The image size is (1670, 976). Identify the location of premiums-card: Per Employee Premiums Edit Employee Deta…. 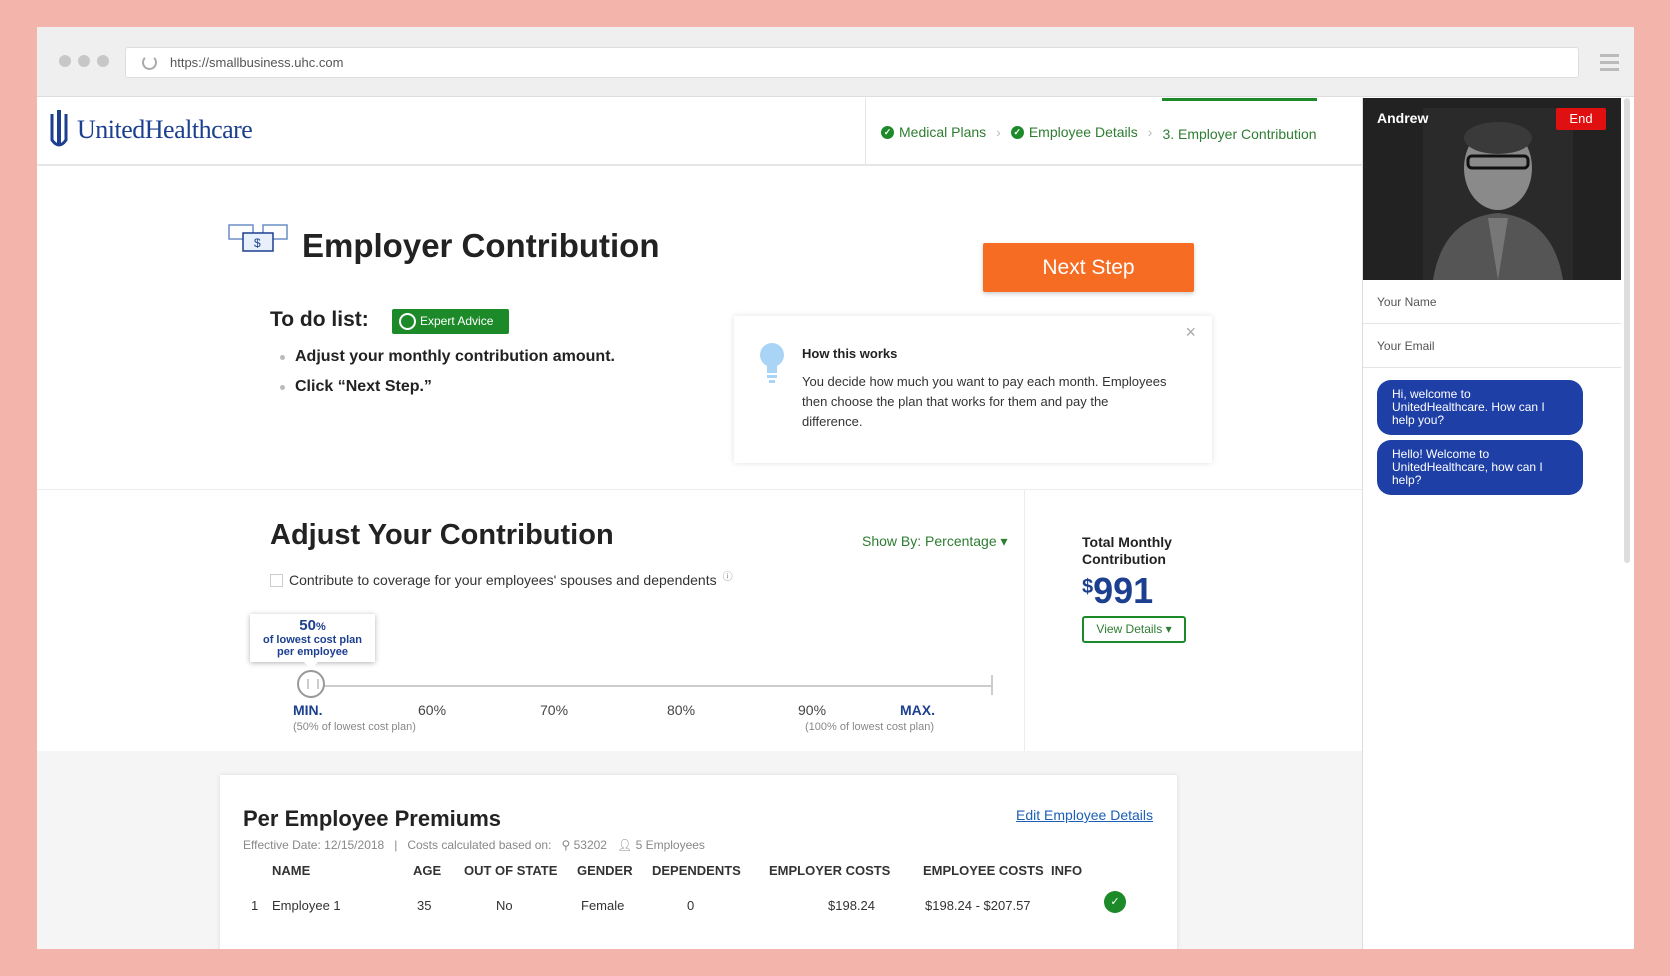
(698, 862).